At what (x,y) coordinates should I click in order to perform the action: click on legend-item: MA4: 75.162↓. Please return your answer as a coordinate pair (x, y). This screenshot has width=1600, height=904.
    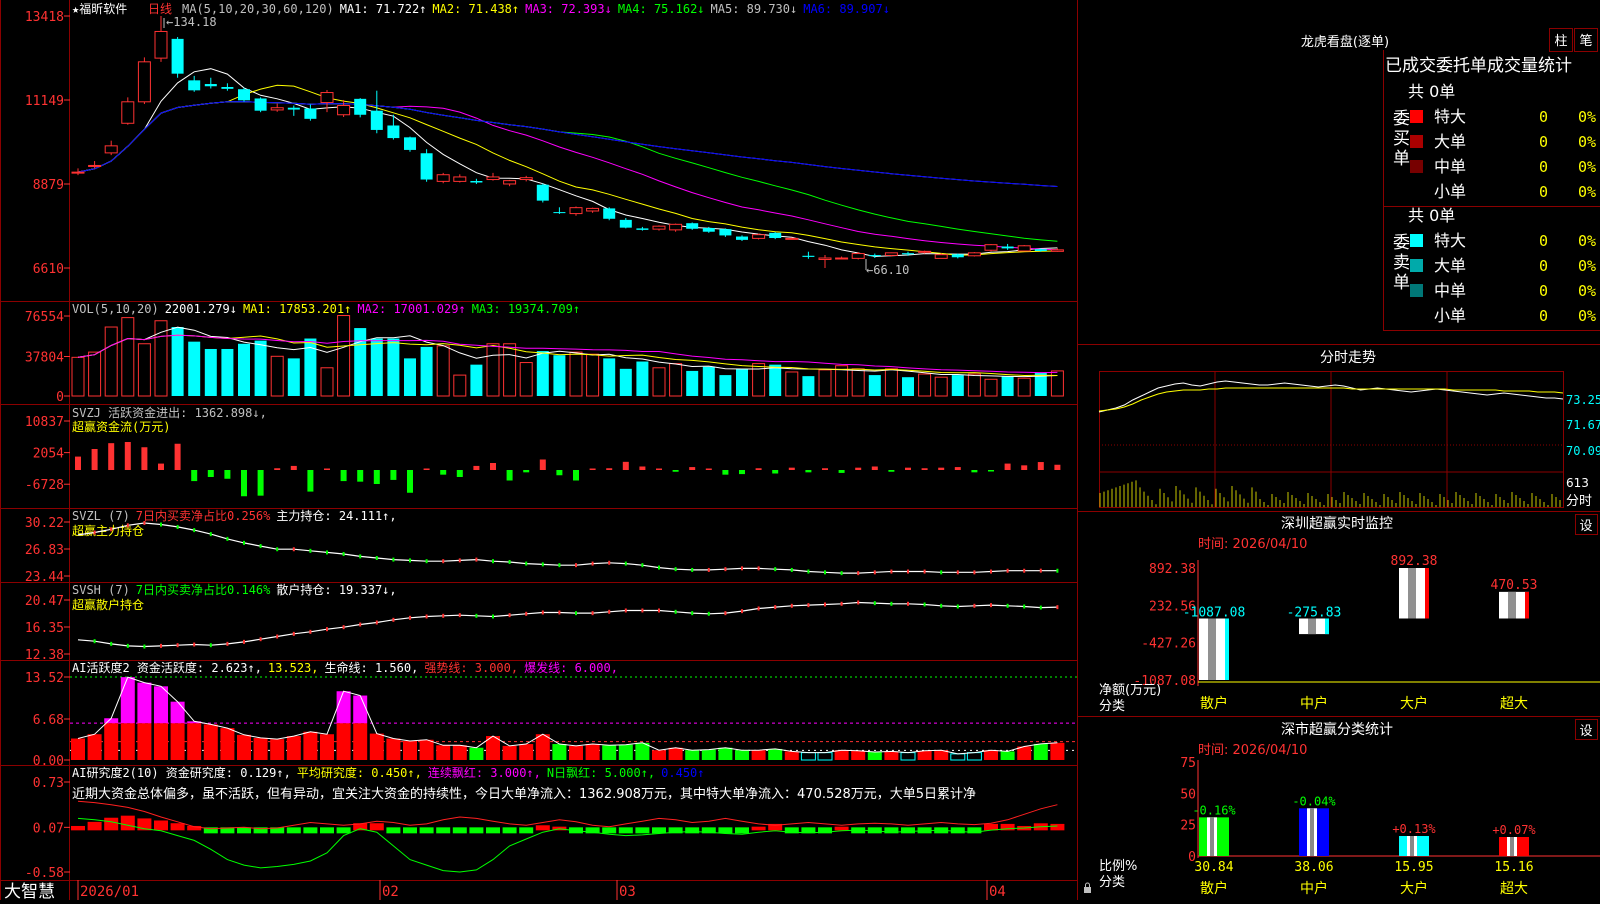
    Looking at the image, I should click on (661, 9).